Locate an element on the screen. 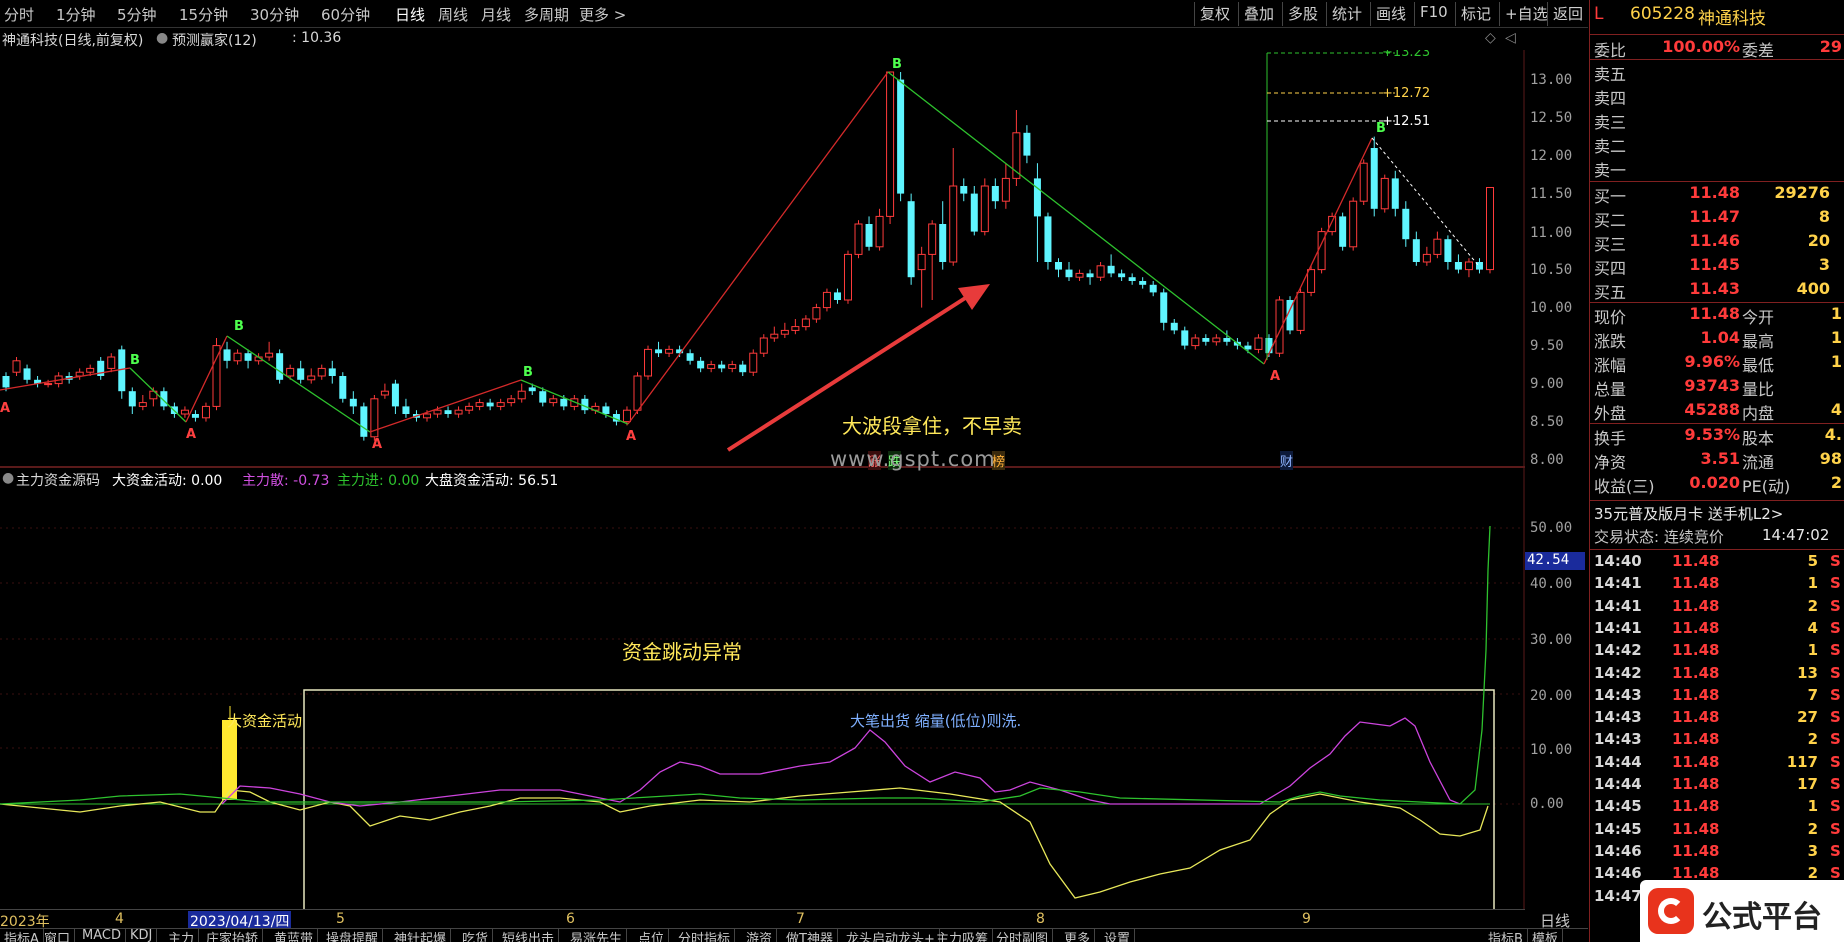 Image resolution: width=1844 pixels, height=942 pixels. statistics-button: 统计 is located at coordinates (1346, 14).